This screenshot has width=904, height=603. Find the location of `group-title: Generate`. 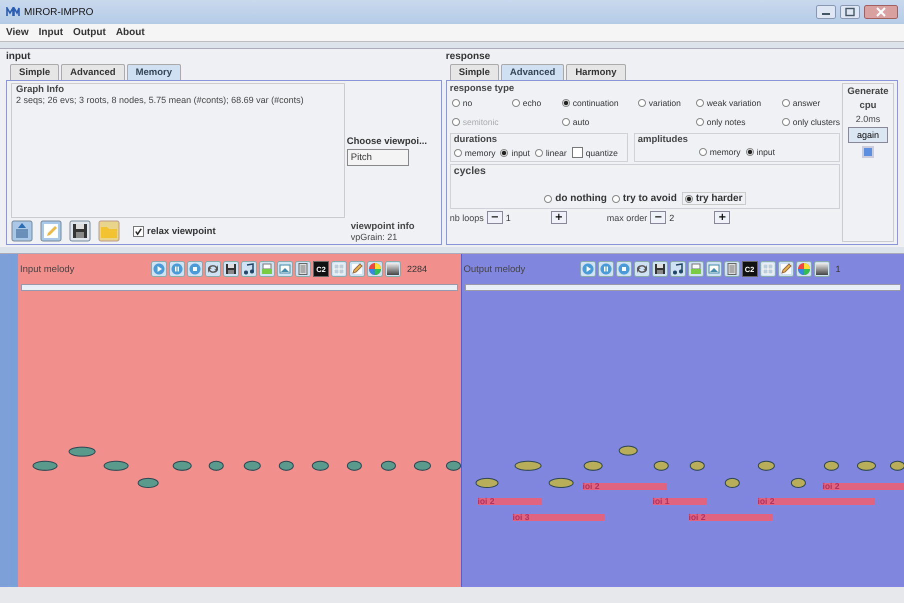

group-title: Generate is located at coordinates (868, 91).